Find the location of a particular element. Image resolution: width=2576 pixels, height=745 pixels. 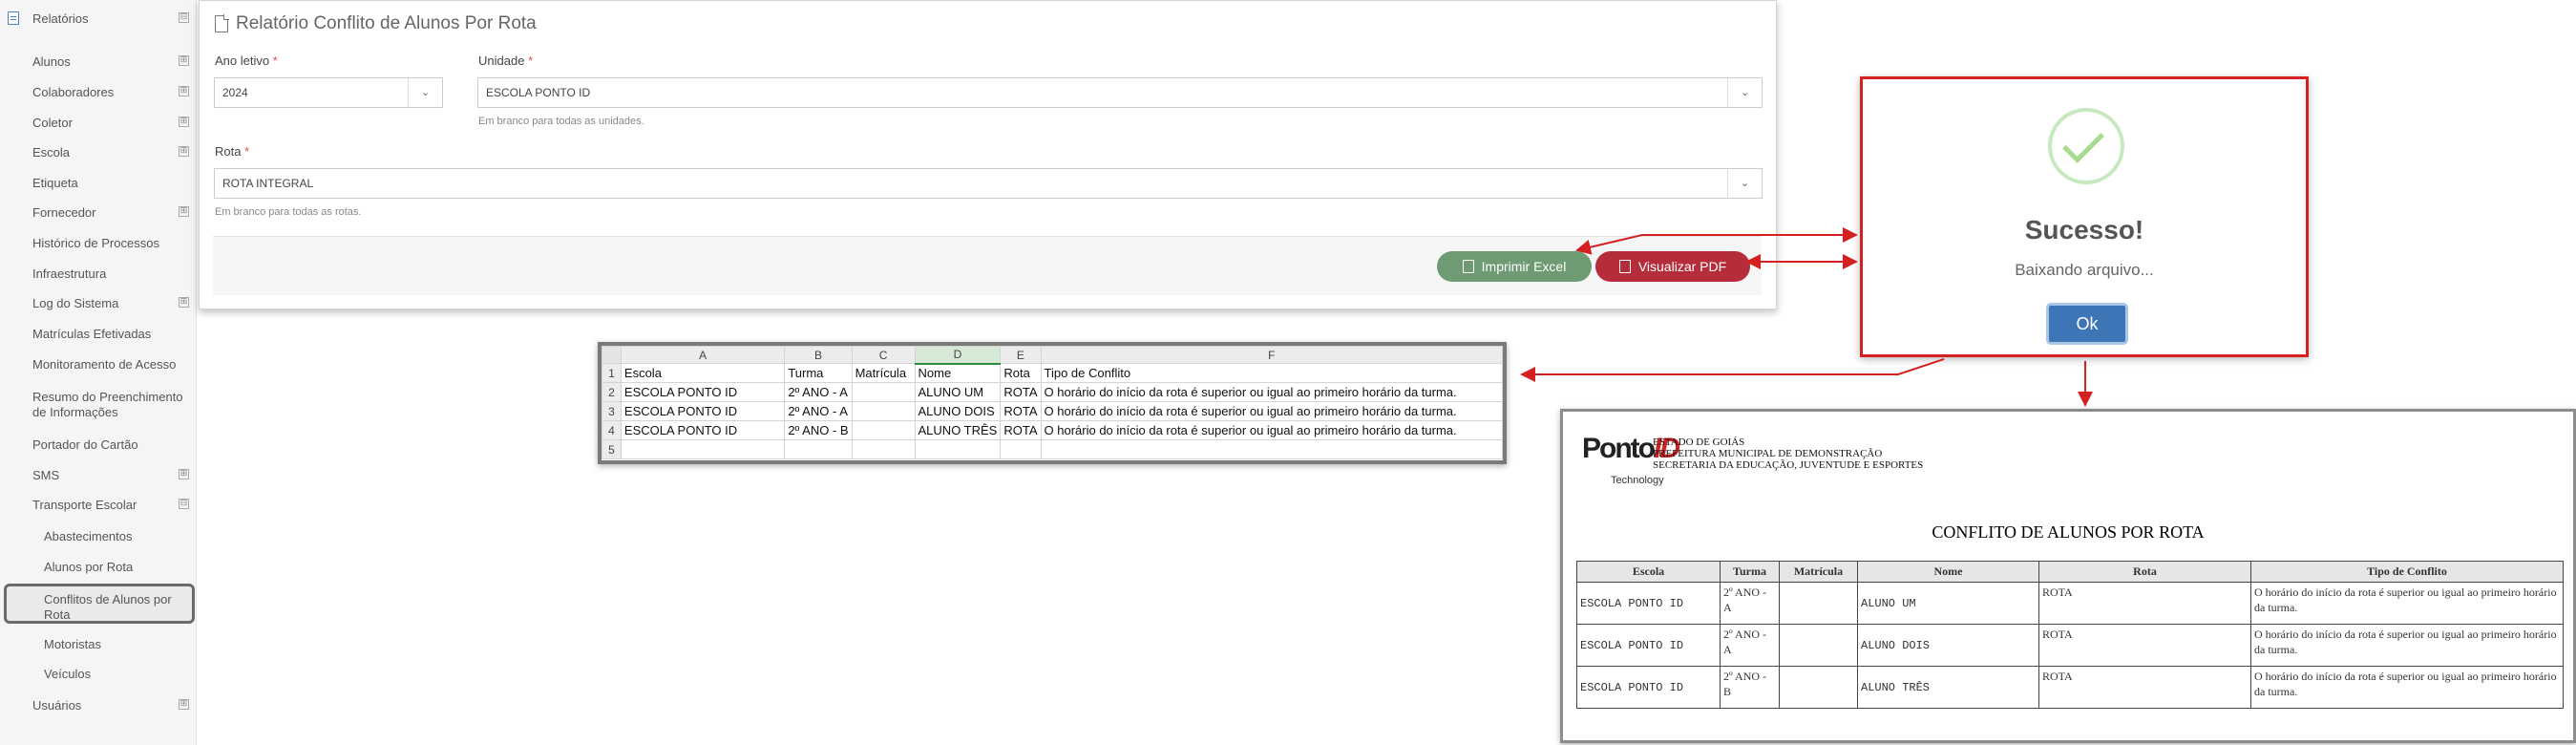

sidebar-item-label: Portador do Cartão is located at coordinates (85, 445).